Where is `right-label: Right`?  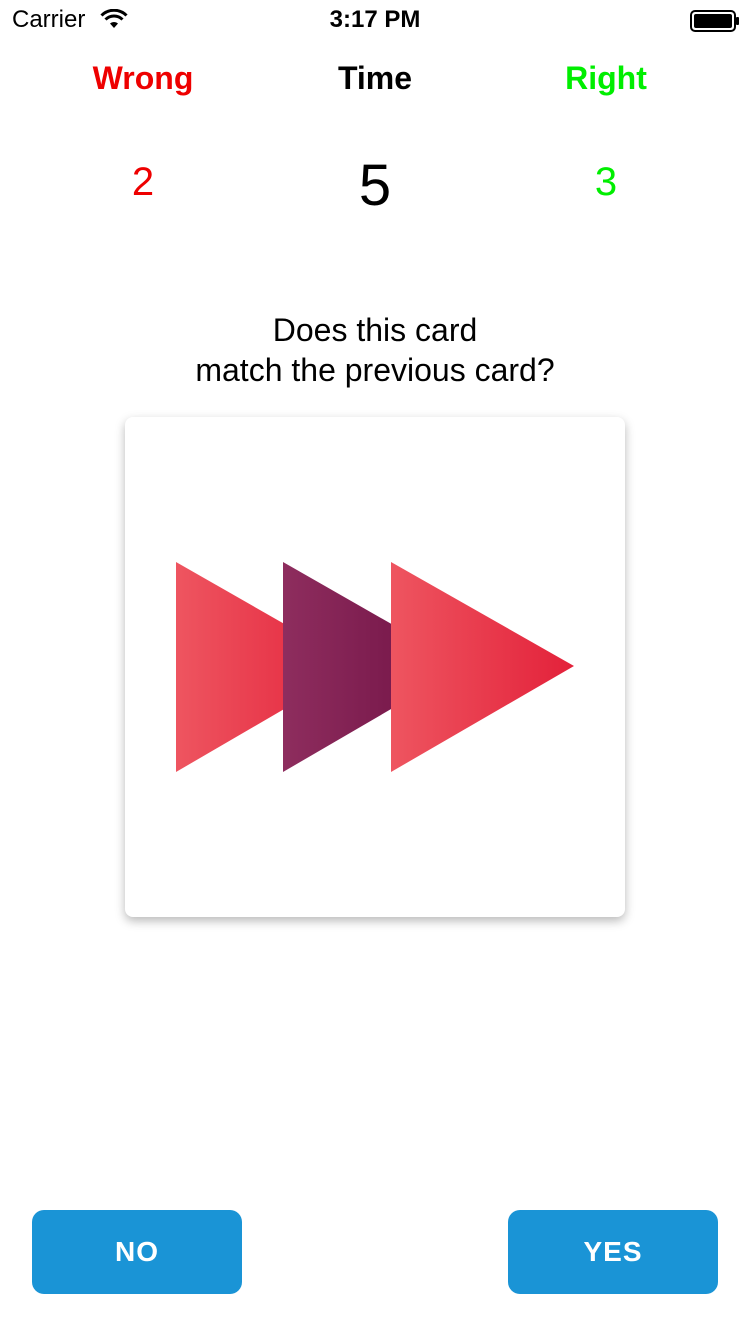 right-label: Right is located at coordinates (606, 78).